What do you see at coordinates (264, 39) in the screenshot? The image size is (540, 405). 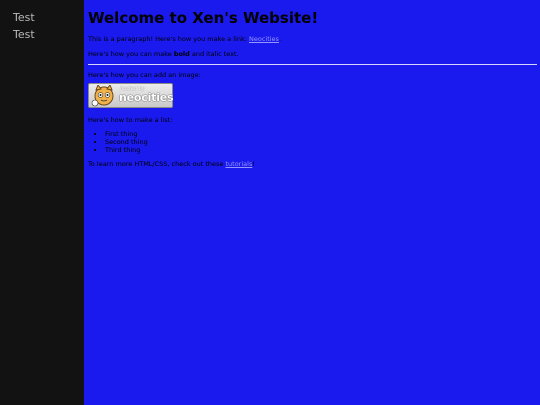 I see `neocities-link: Neocities` at bounding box center [264, 39].